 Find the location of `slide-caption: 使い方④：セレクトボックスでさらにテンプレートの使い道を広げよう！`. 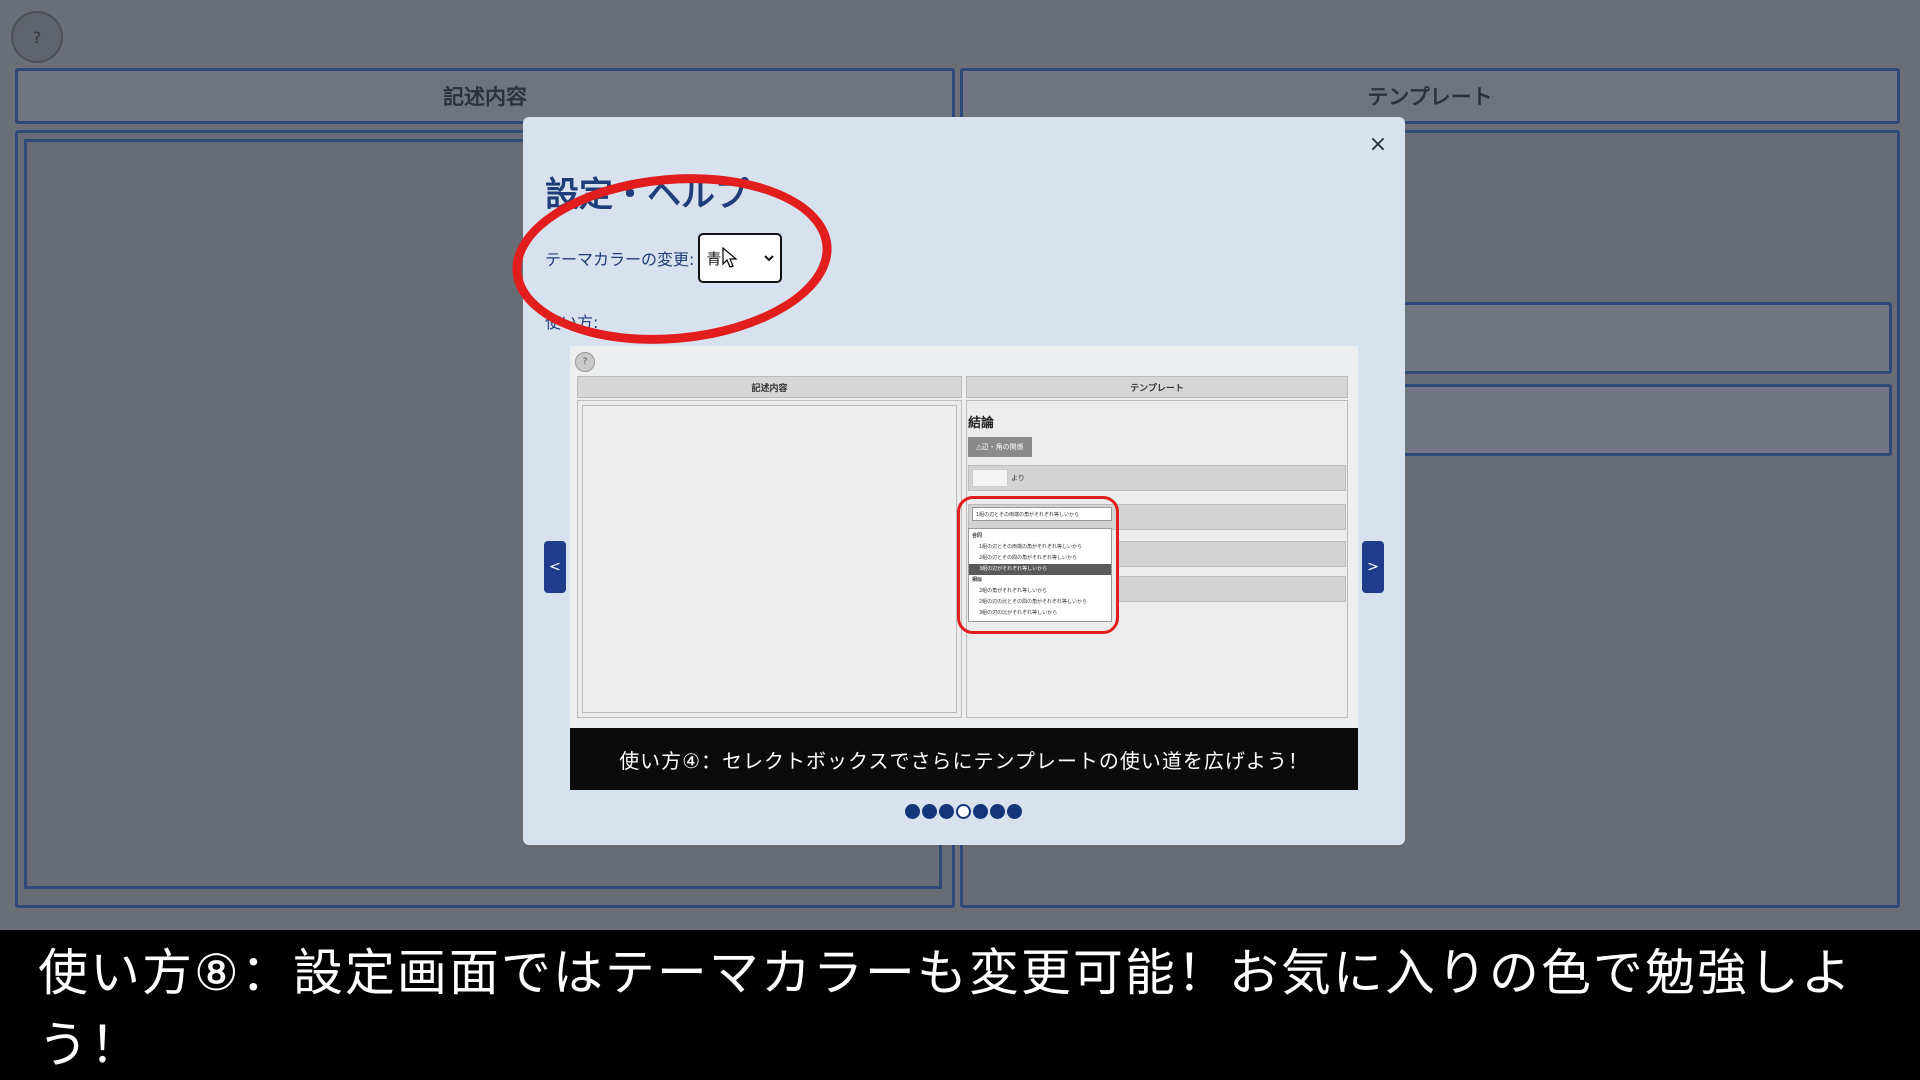

slide-caption: 使い方④：セレクトボックスでさらにテンプレートの使い道を広げよう！ is located at coordinates (964, 759).